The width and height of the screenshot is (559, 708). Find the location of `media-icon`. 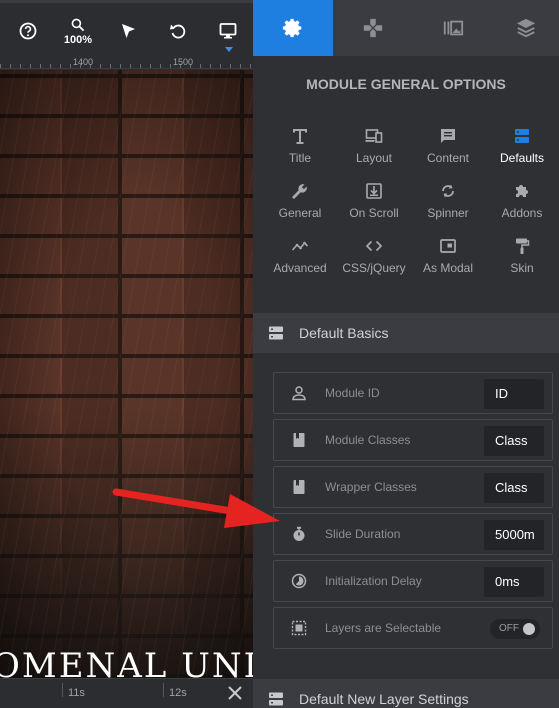

media-icon is located at coordinates (453, 28).